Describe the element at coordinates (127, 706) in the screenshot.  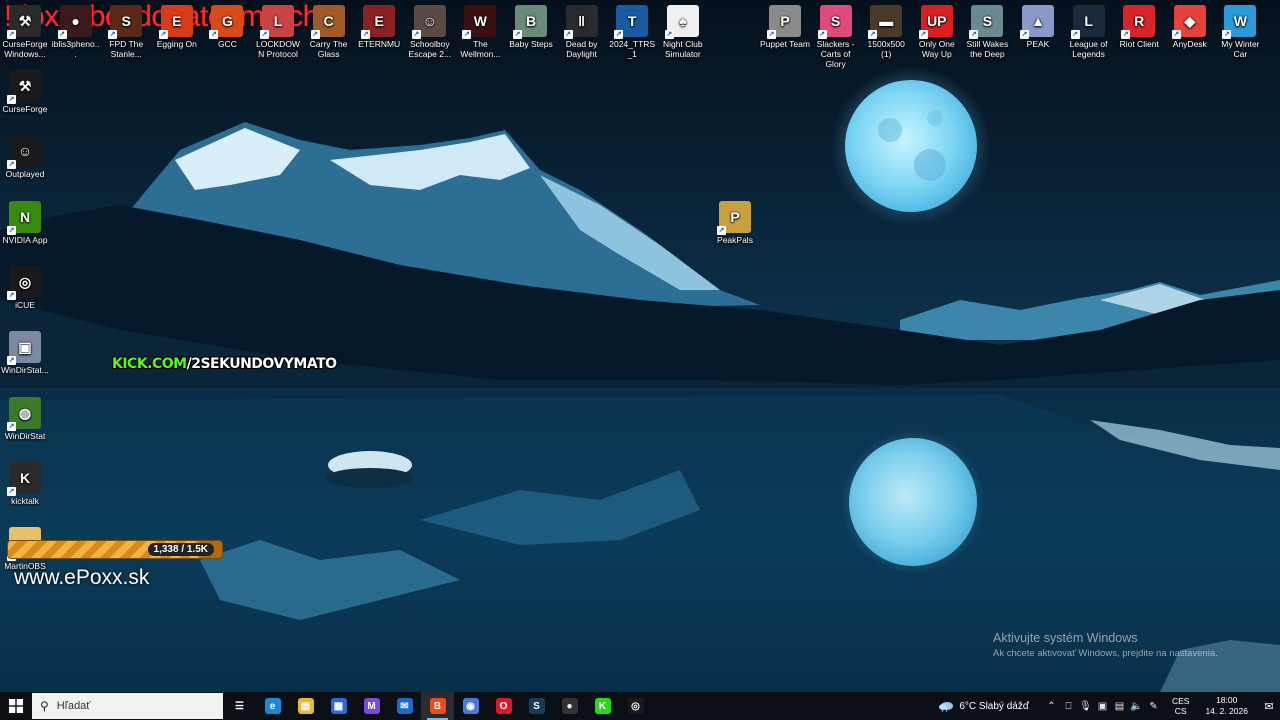
I see `taskbar-search-box: ⚲ Hľadať` at that location.